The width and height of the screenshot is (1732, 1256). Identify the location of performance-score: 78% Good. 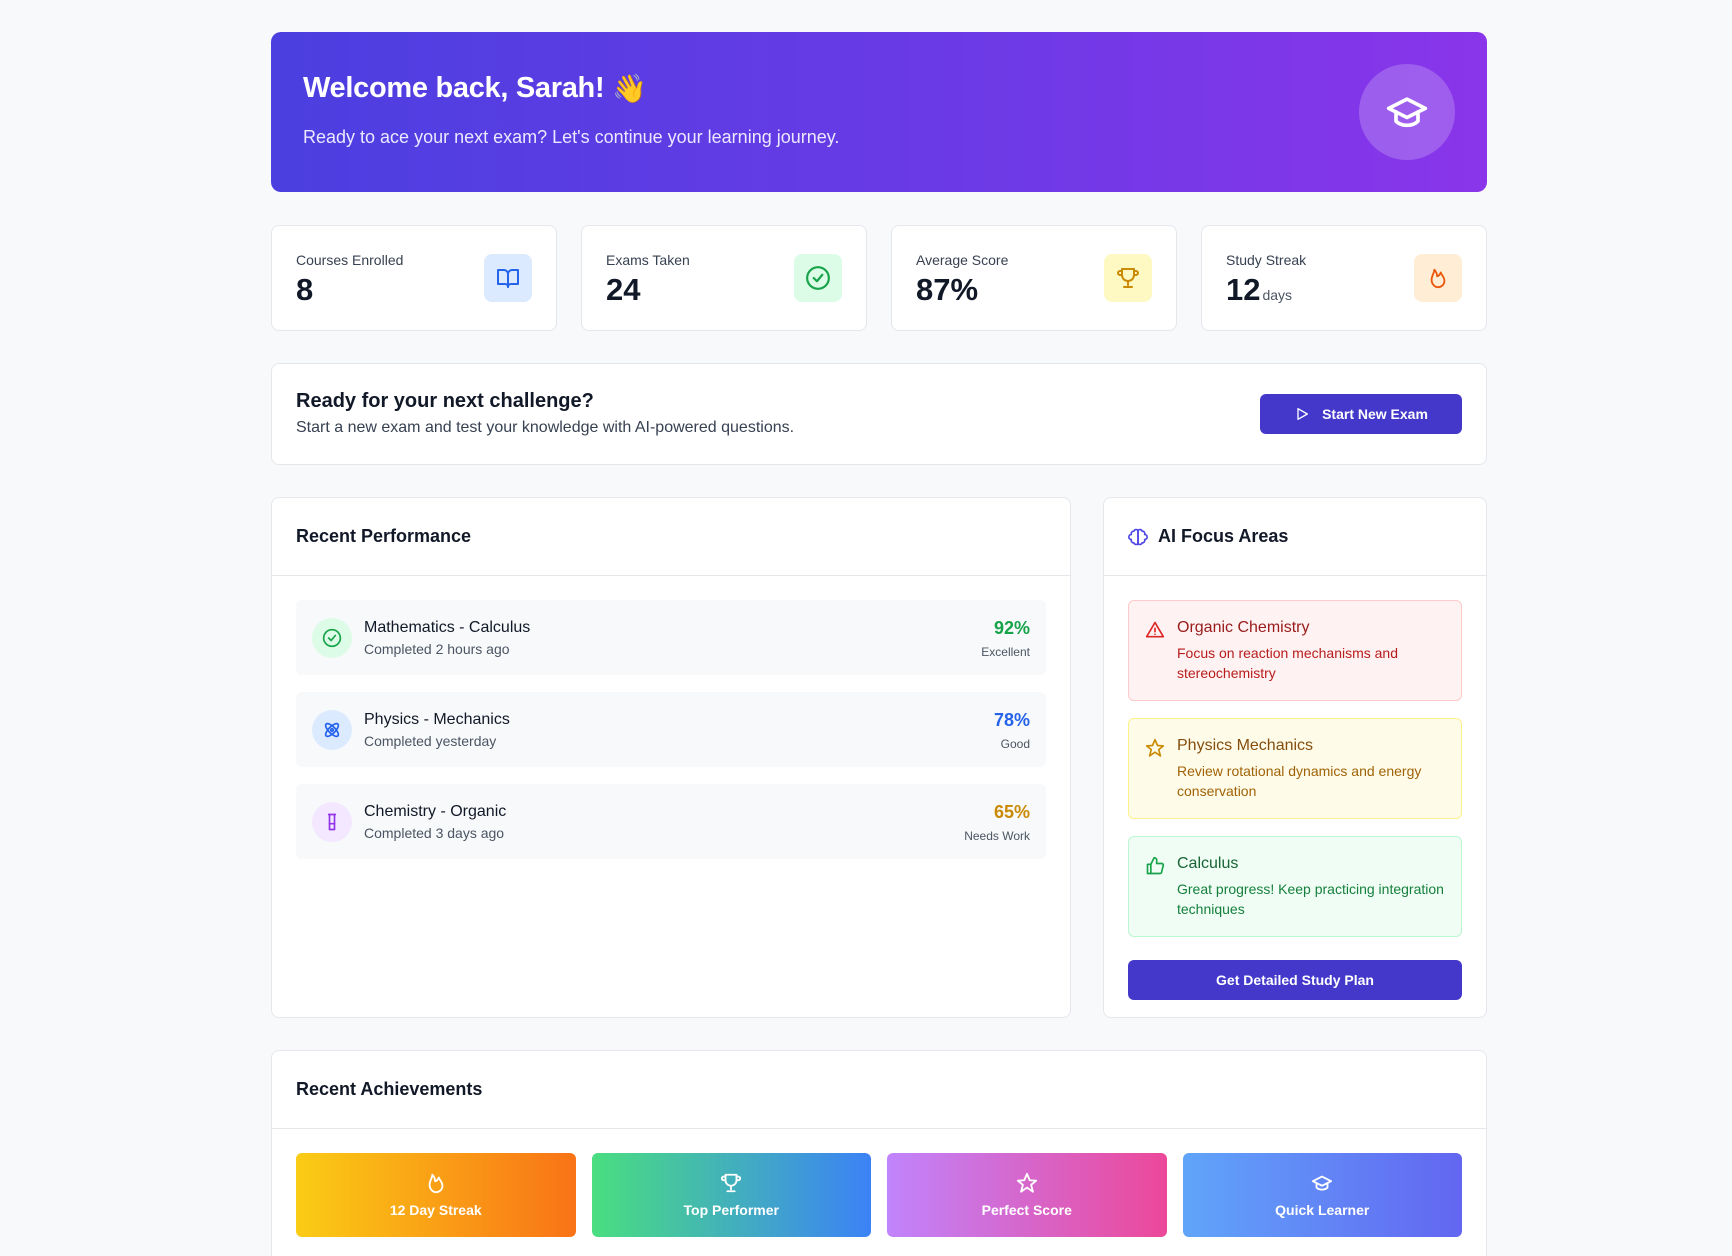
(1012, 730).